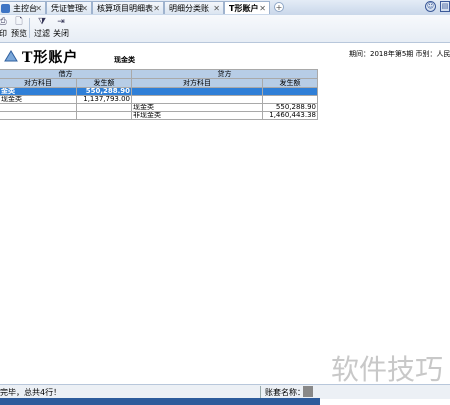 The width and height of the screenshot is (450, 405). Describe the element at coordinates (290, 107) in the screenshot. I see `credit-amount: 550,288.90` at that location.